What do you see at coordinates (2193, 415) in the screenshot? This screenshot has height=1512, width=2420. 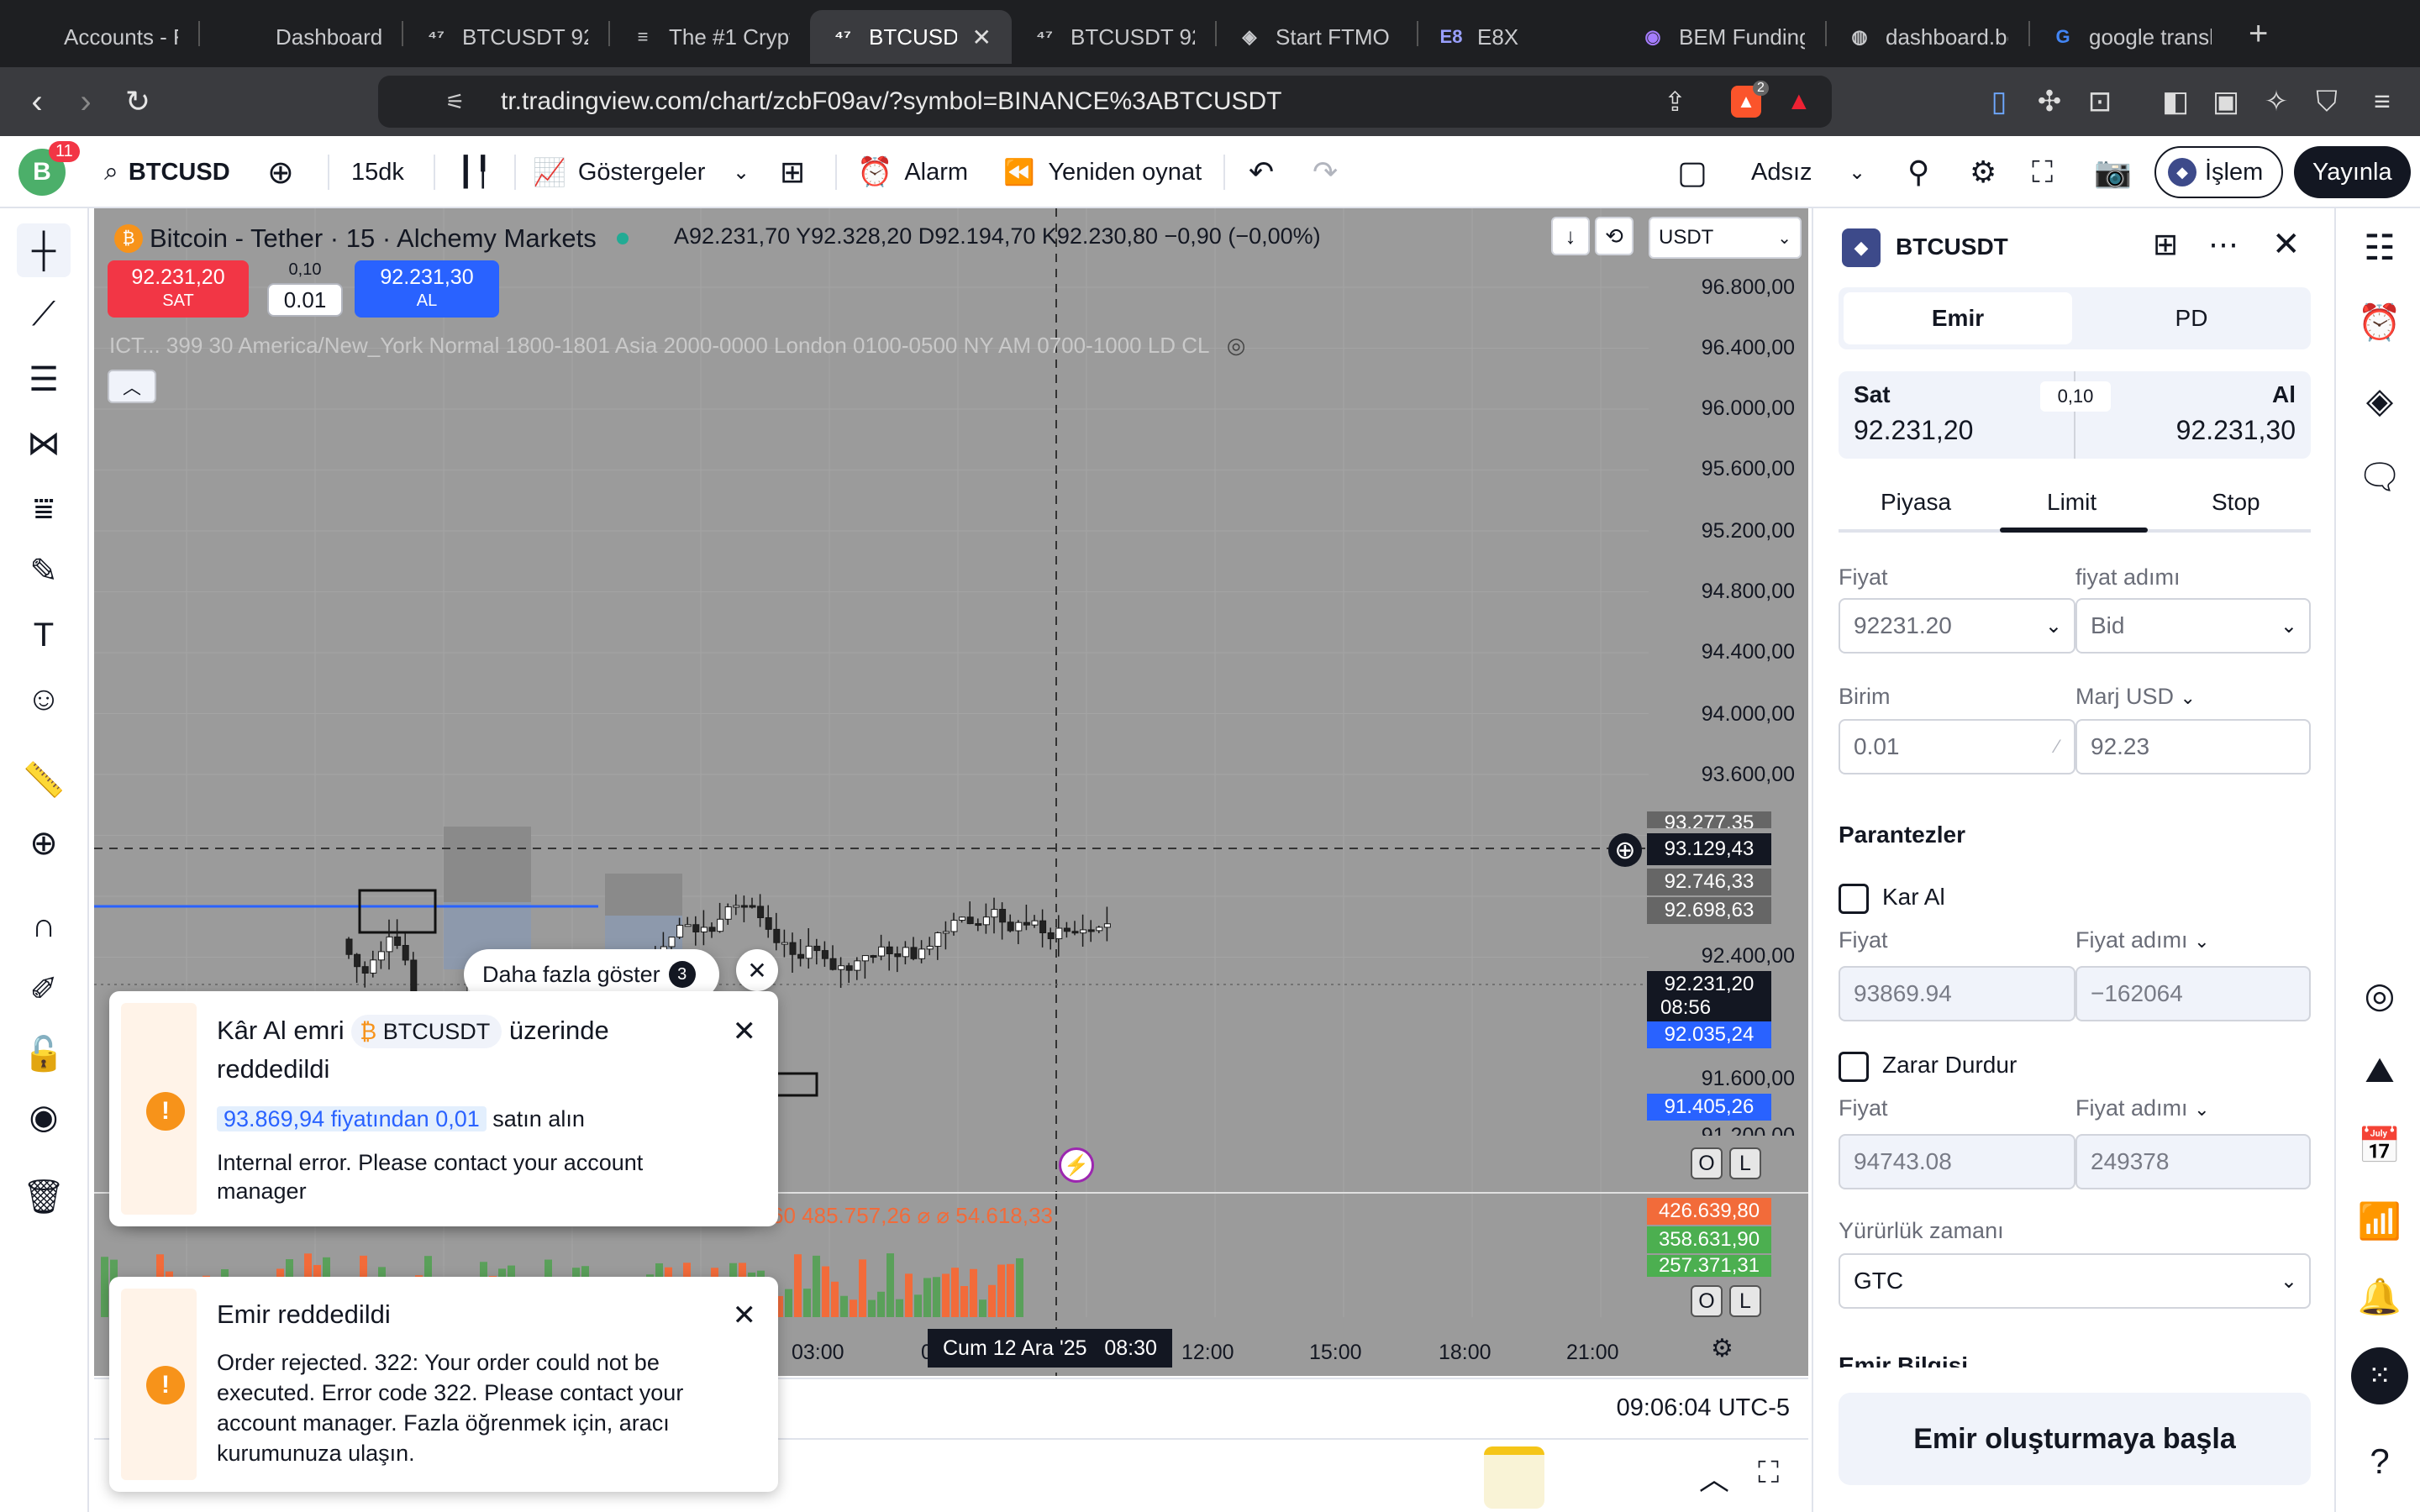 I see `buy-side: Al 92.231,30` at bounding box center [2193, 415].